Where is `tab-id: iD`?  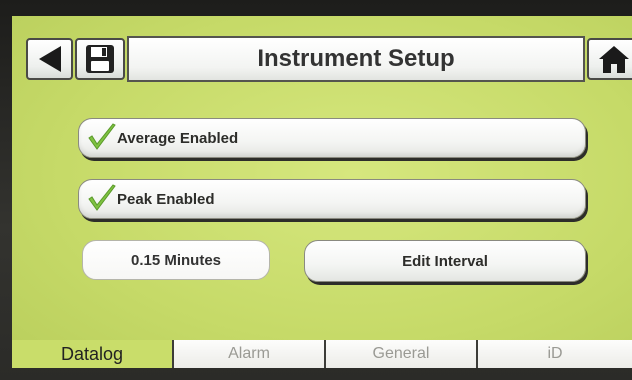 tab-id: iD is located at coordinates (554, 354).